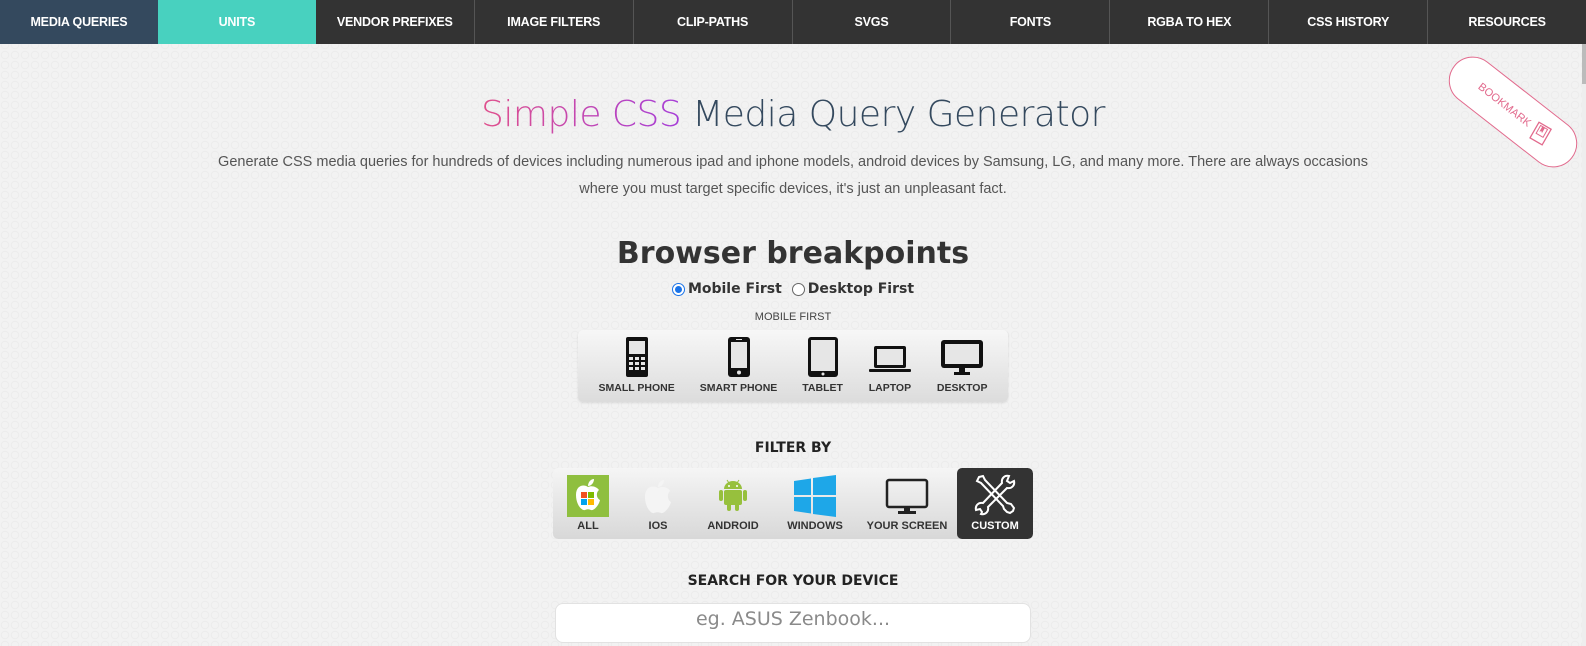 This screenshot has height=646, width=1586. What do you see at coordinates (658, 497) in the screenshot?
I see `apple-icon` at bounding box center [658, 497].